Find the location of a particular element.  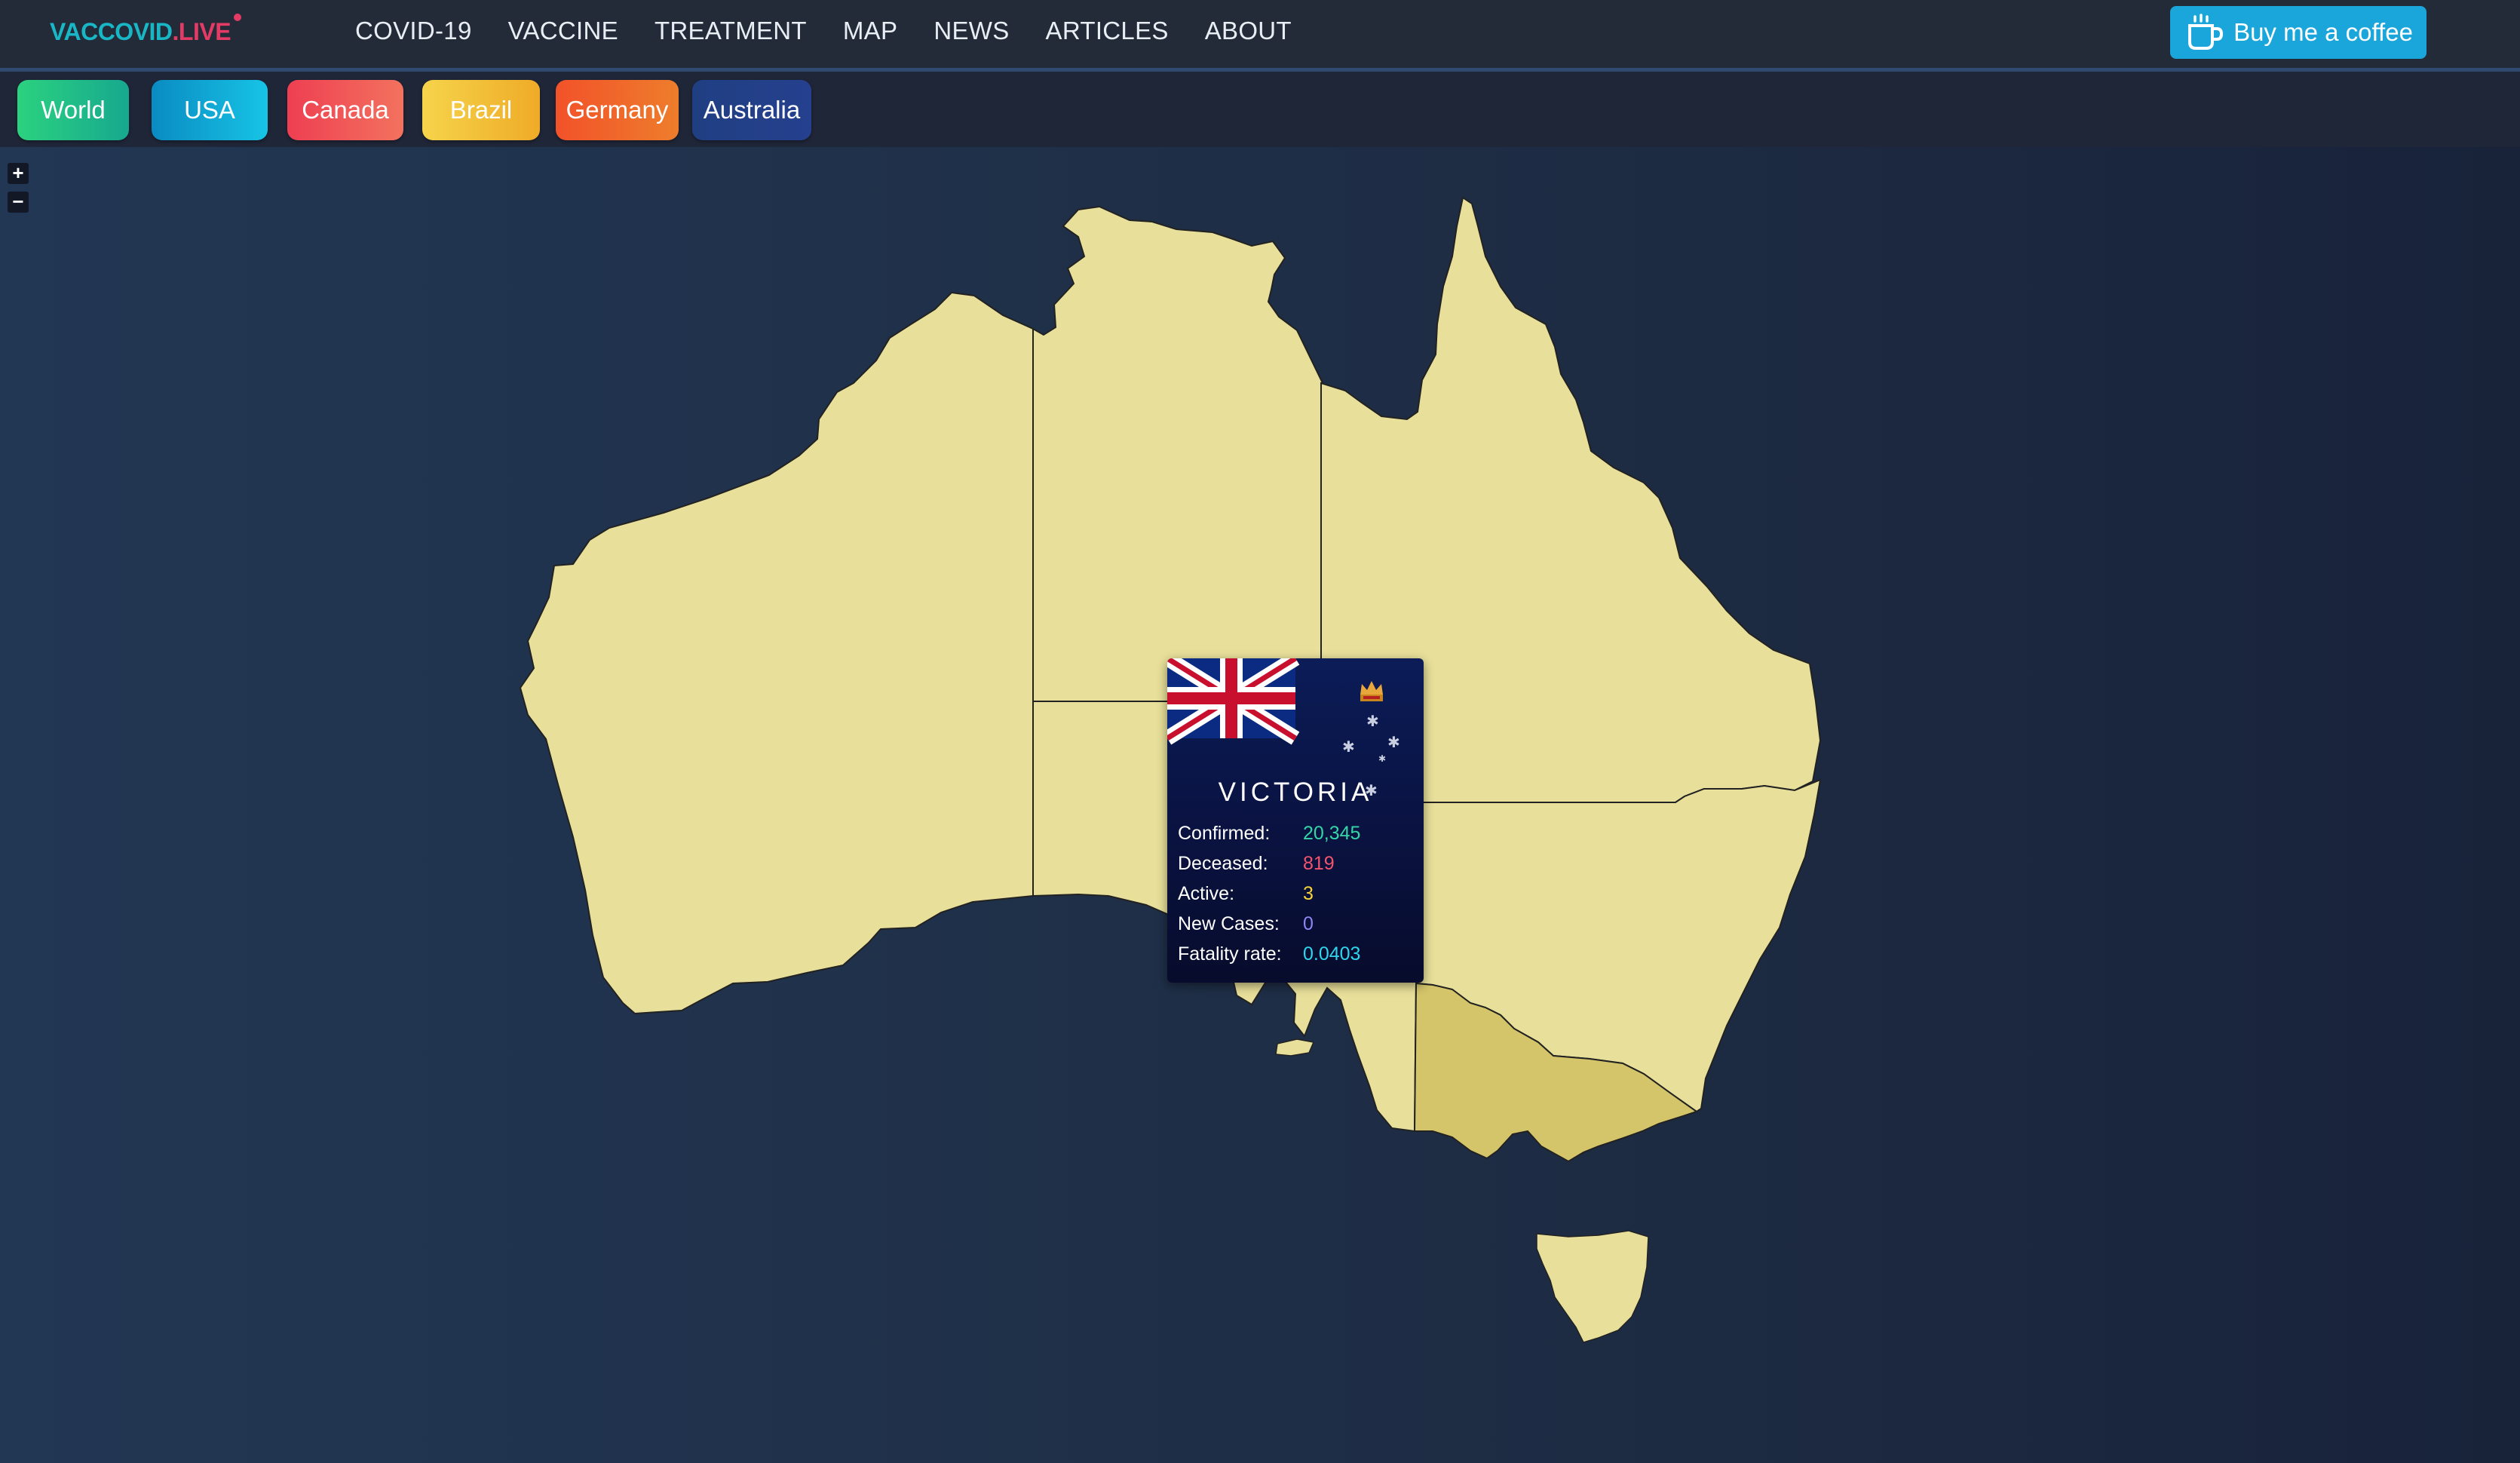

nav-articles: ARTICLES is located at coordinates (1107, 31).